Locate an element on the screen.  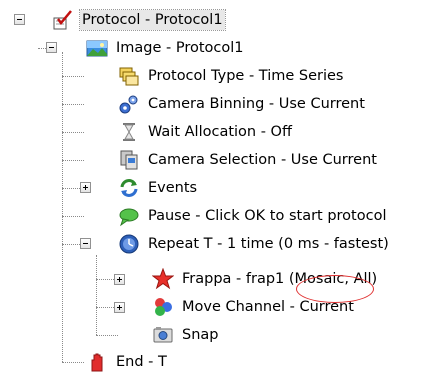
tree-node-repeat-t: Repeat T - 1 time (0 ms - fastest) is located at coordinates (254, 244).